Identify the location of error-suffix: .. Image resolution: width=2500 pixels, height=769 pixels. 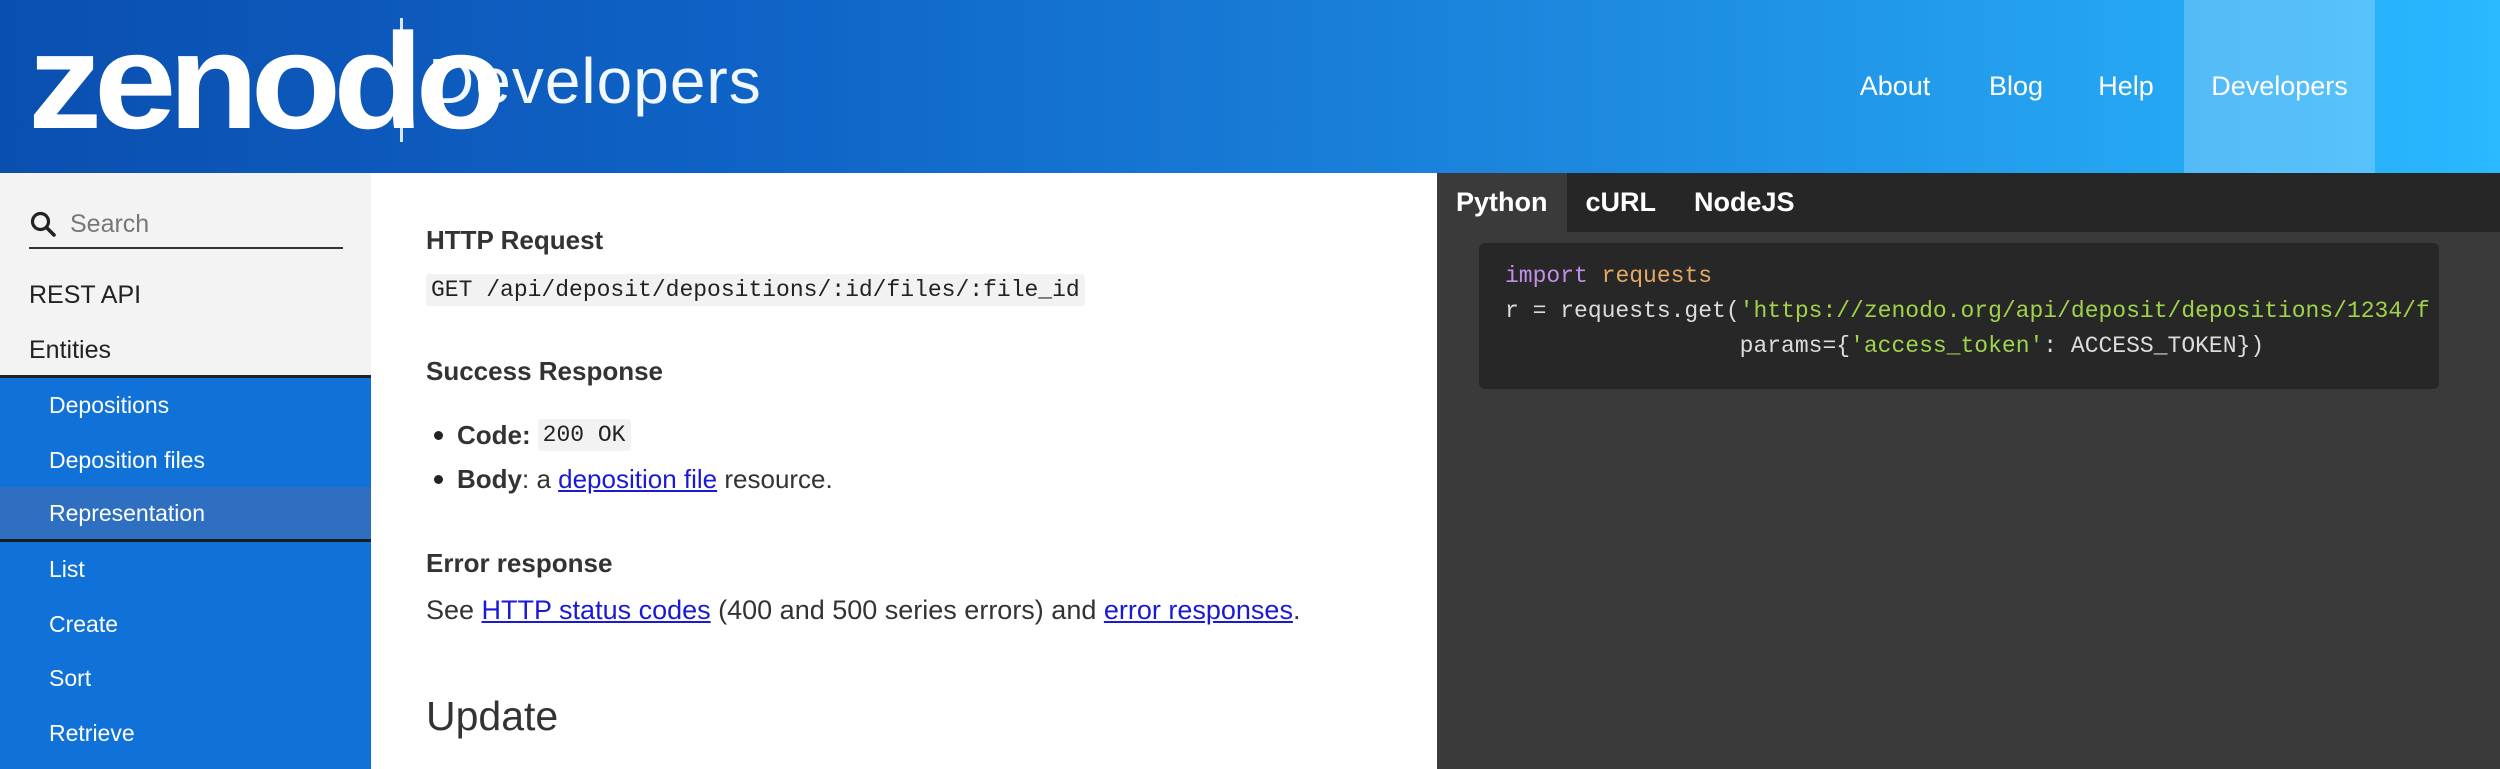
(1296, 610).